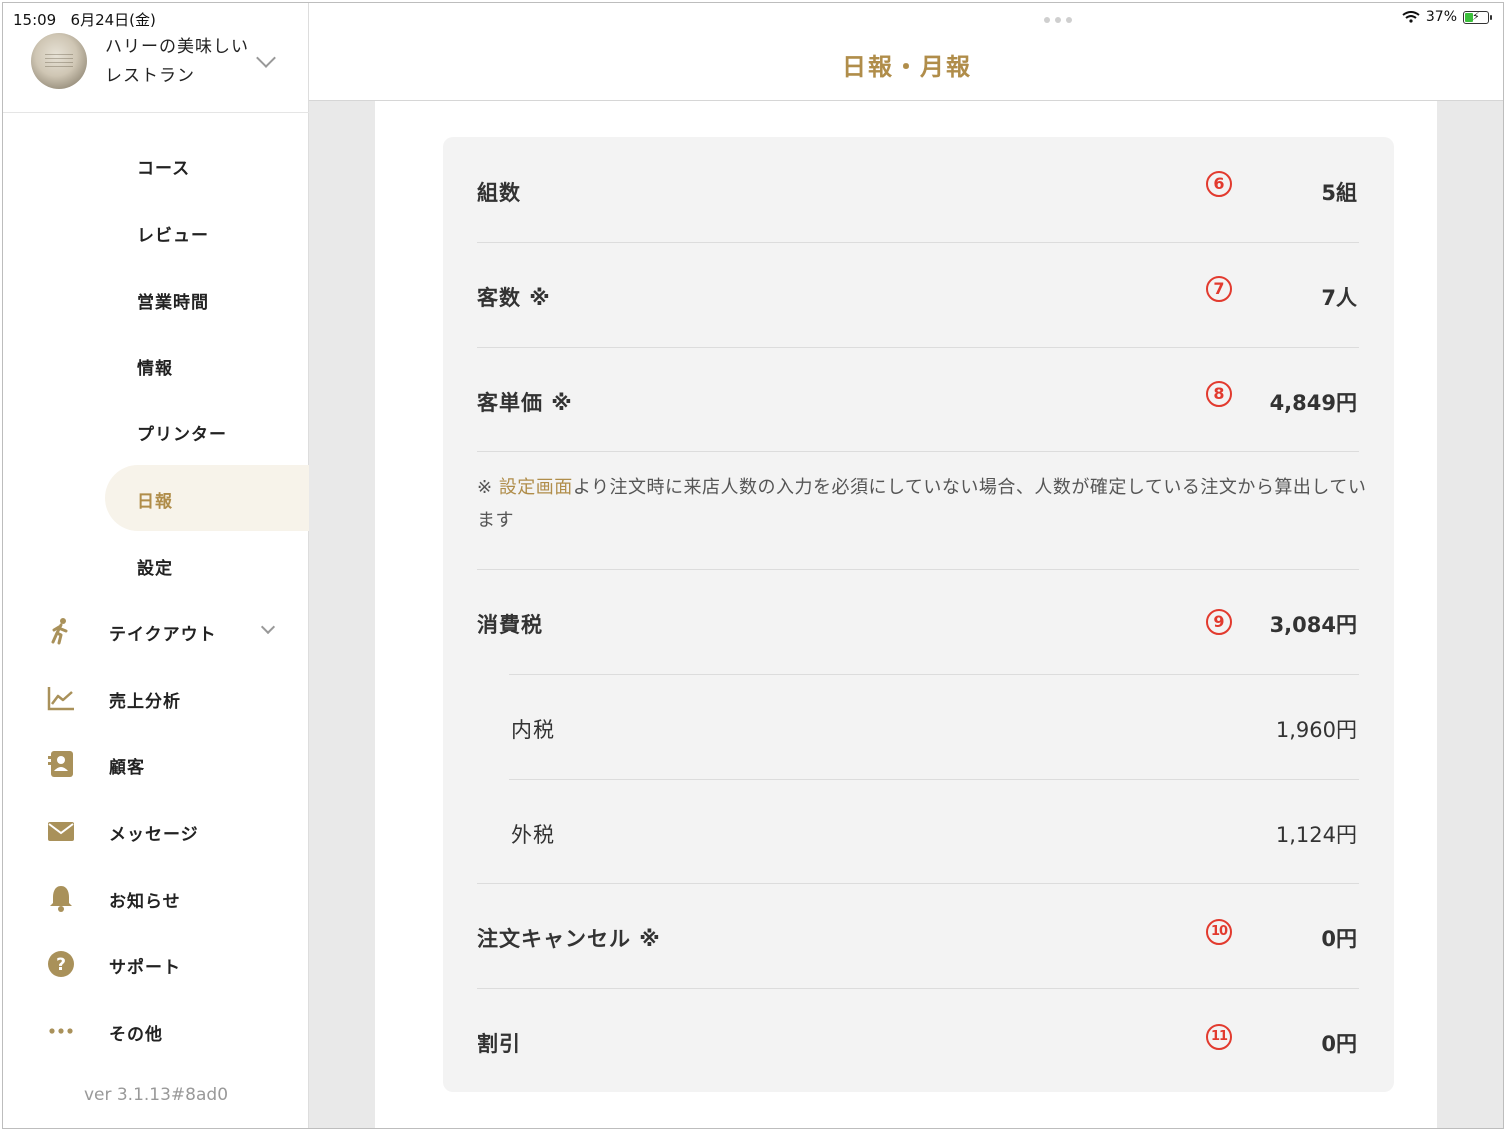 The width and height of the screenshot is (1506, 1131). I want to click on walking-person-icon, so click(59, 631).